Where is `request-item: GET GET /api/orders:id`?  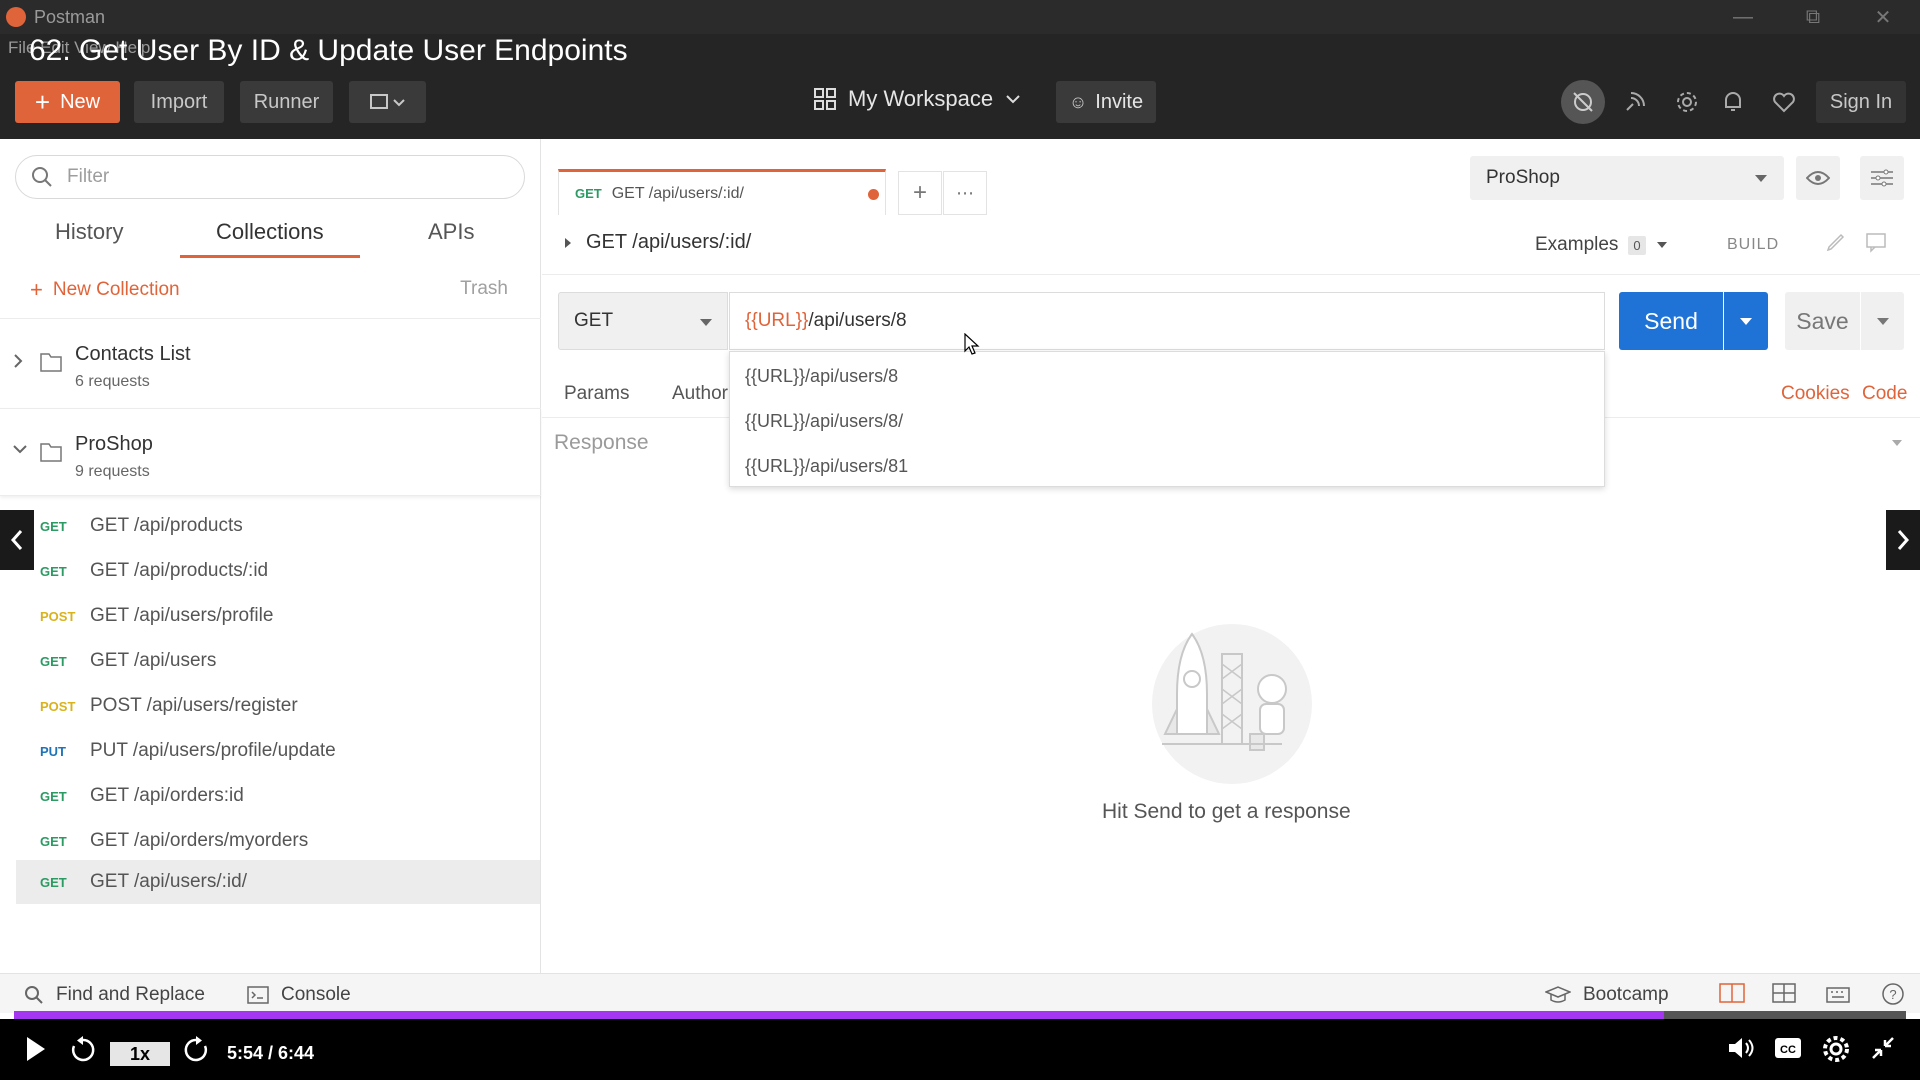 request-item: GET GET /api/orders:id is located at coordinates (278, 796).